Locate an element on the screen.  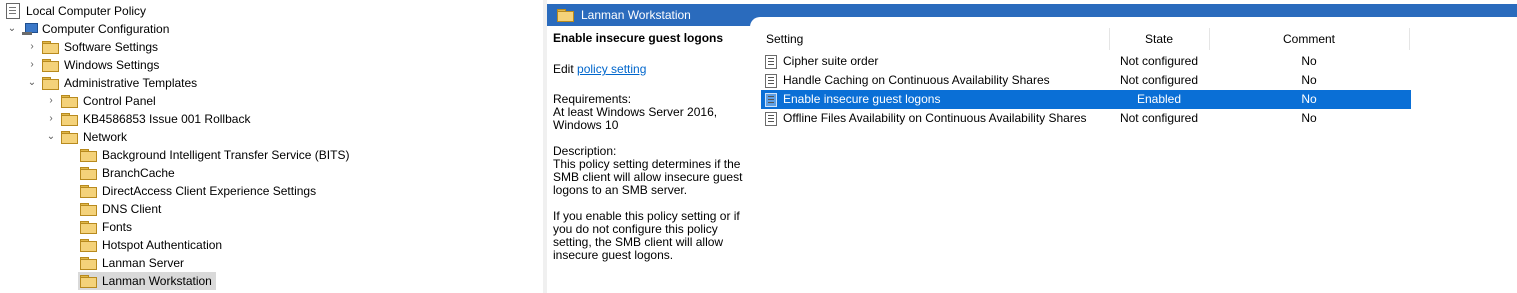
tree-label: Computer Configuration is located at coordinates (106, 29).